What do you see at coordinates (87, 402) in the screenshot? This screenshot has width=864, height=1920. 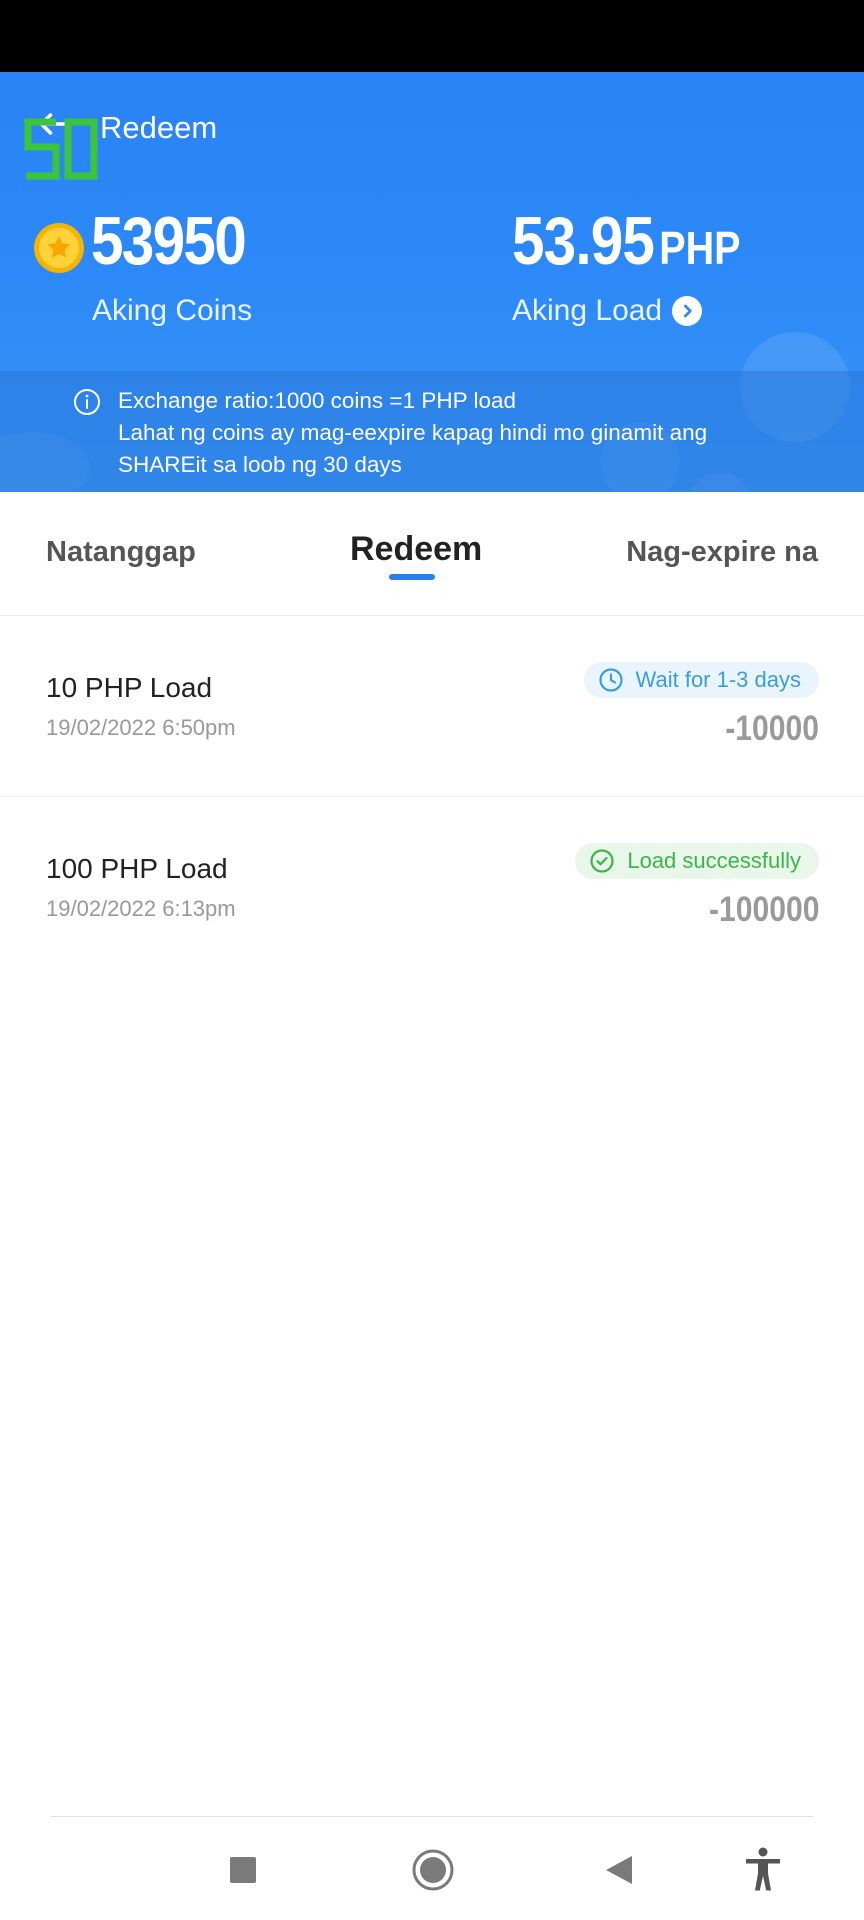 I see `info-icon` at bounding box center [87, 402].